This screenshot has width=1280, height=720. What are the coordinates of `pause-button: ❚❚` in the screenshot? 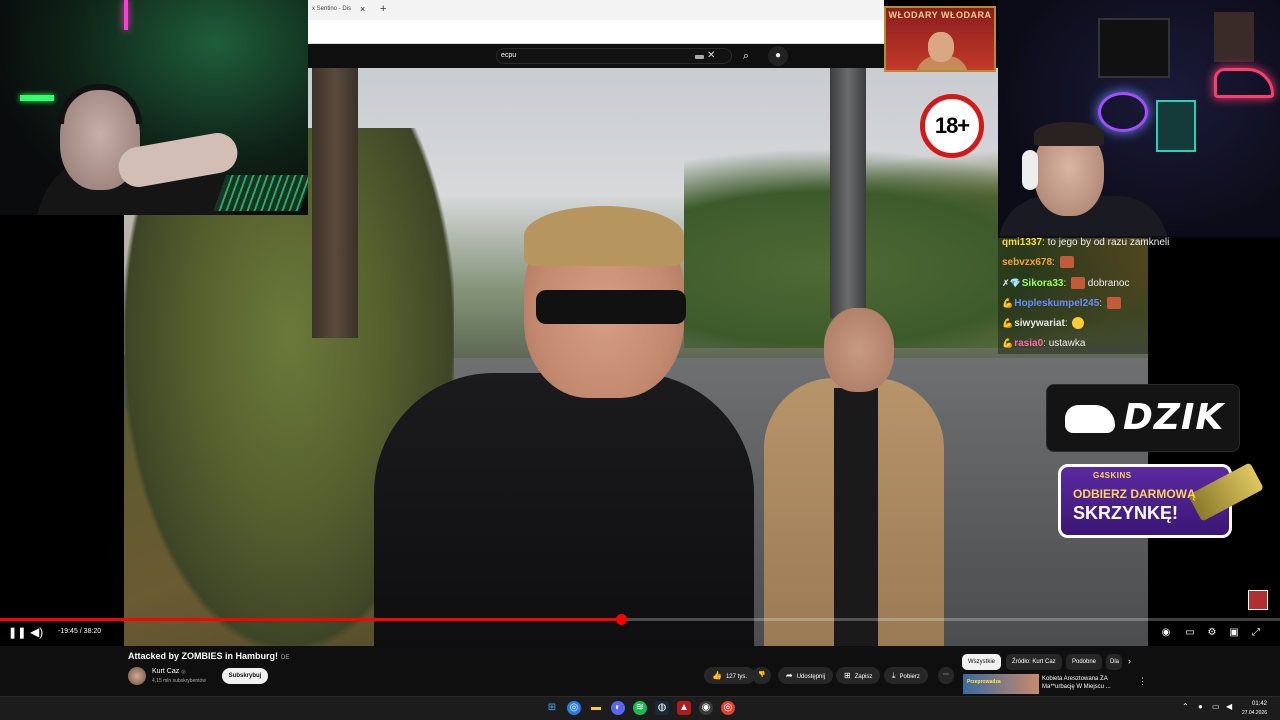 It's located at (17, 633).